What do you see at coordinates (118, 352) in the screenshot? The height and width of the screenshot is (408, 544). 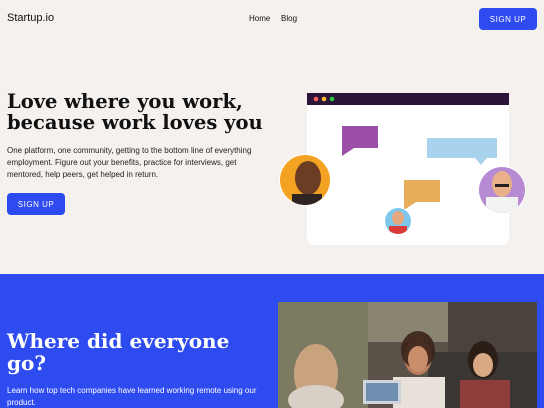 I see `section-title: Where did everyone go?` at bounding box center [118, 352].